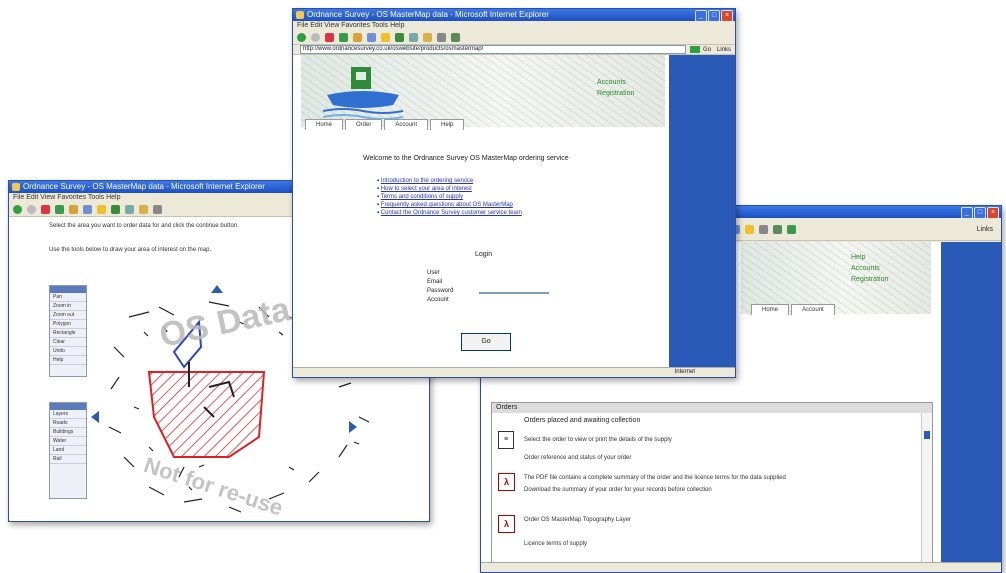 This screenshot has width=1006, height=573. What do you see at coordinates (68, 360) in the screenshot?
I see `tool-help: Help` at bounding box center [68, 360].